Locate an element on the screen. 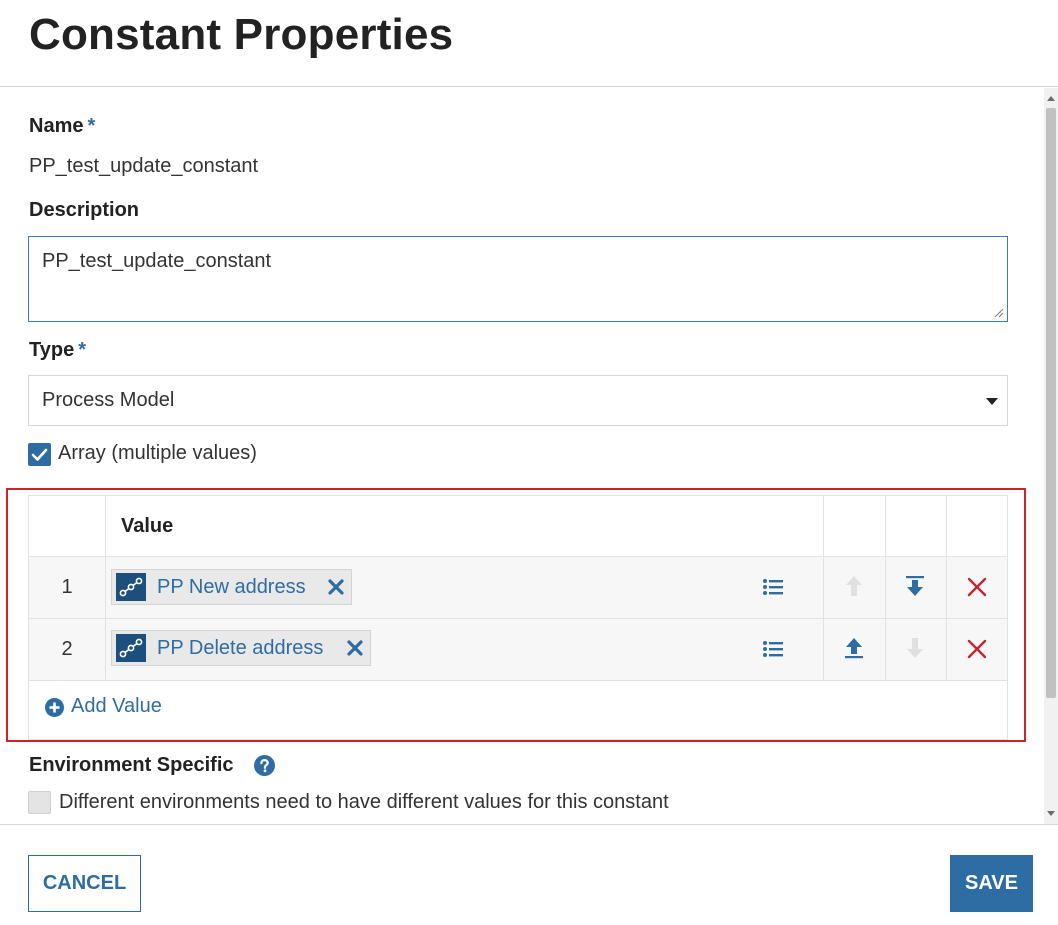 This screenshot has width=1058, height=925. value-chip-label: PP New address is located at coordinates (231, 587).